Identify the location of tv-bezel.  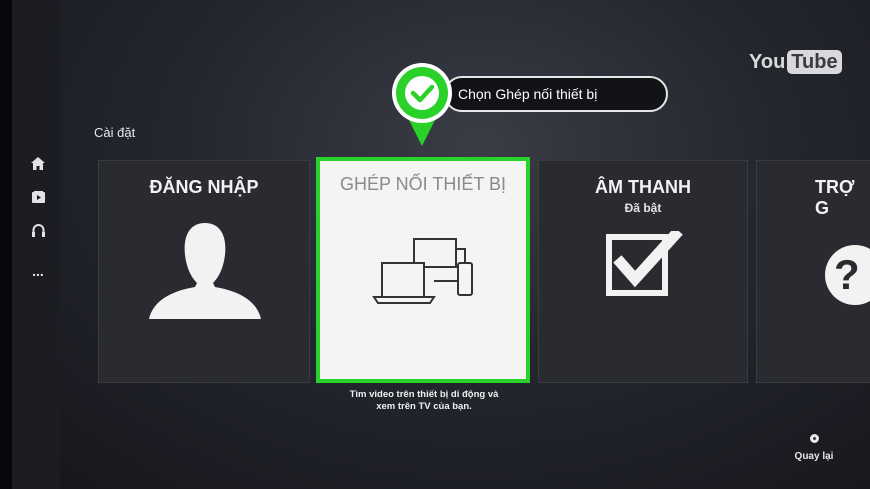
(6, 244).